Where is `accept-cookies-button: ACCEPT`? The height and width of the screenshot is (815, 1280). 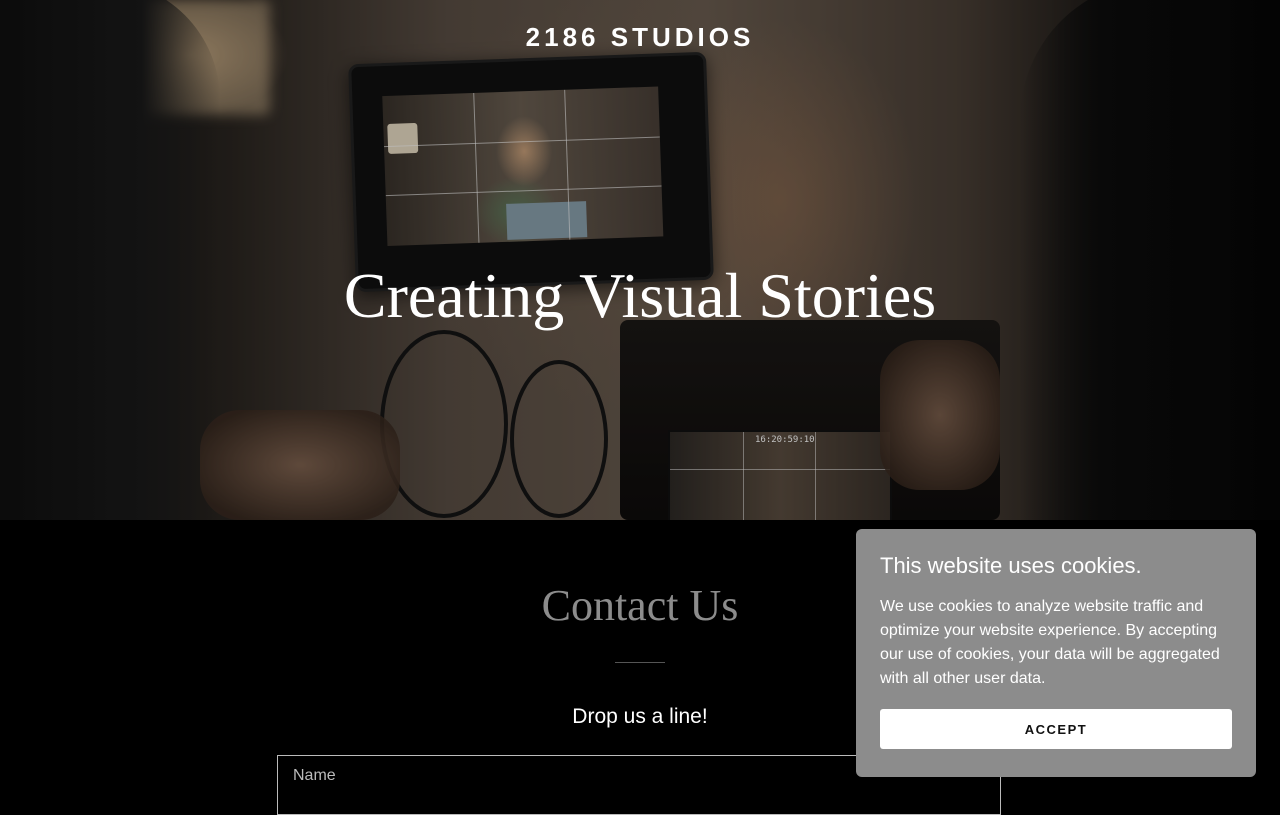 accept-cookies-button: ACCEPT is located at coordinates (1056, 729).